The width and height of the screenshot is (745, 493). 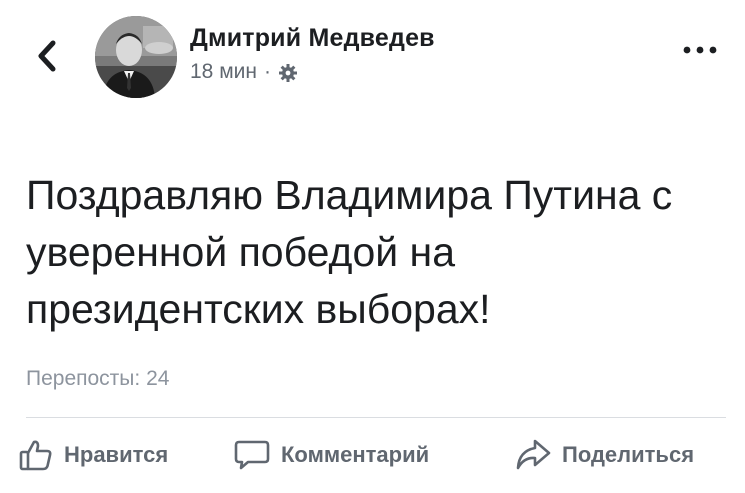 I want to click on gear-icon, so click(x=288, y=73).